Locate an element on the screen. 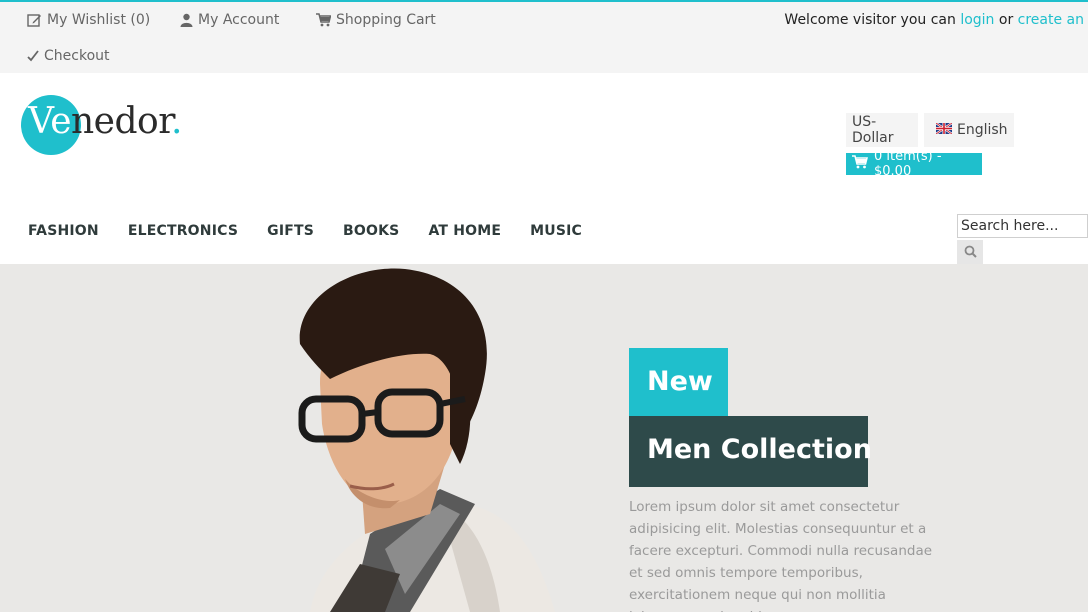 This screenshot has height=612, width=1088. nav-item-at-home: AT HOME is located at coordinates (464, 231).